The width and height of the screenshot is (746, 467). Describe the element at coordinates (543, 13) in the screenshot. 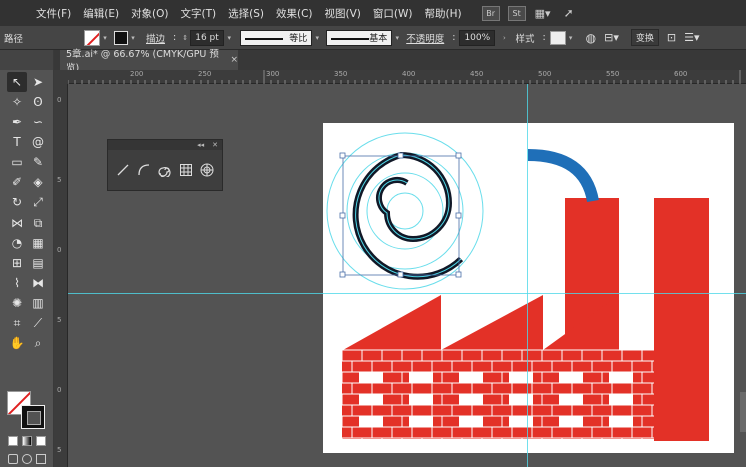

I see `workspace-switcher-icon: ▦▾` at that location.